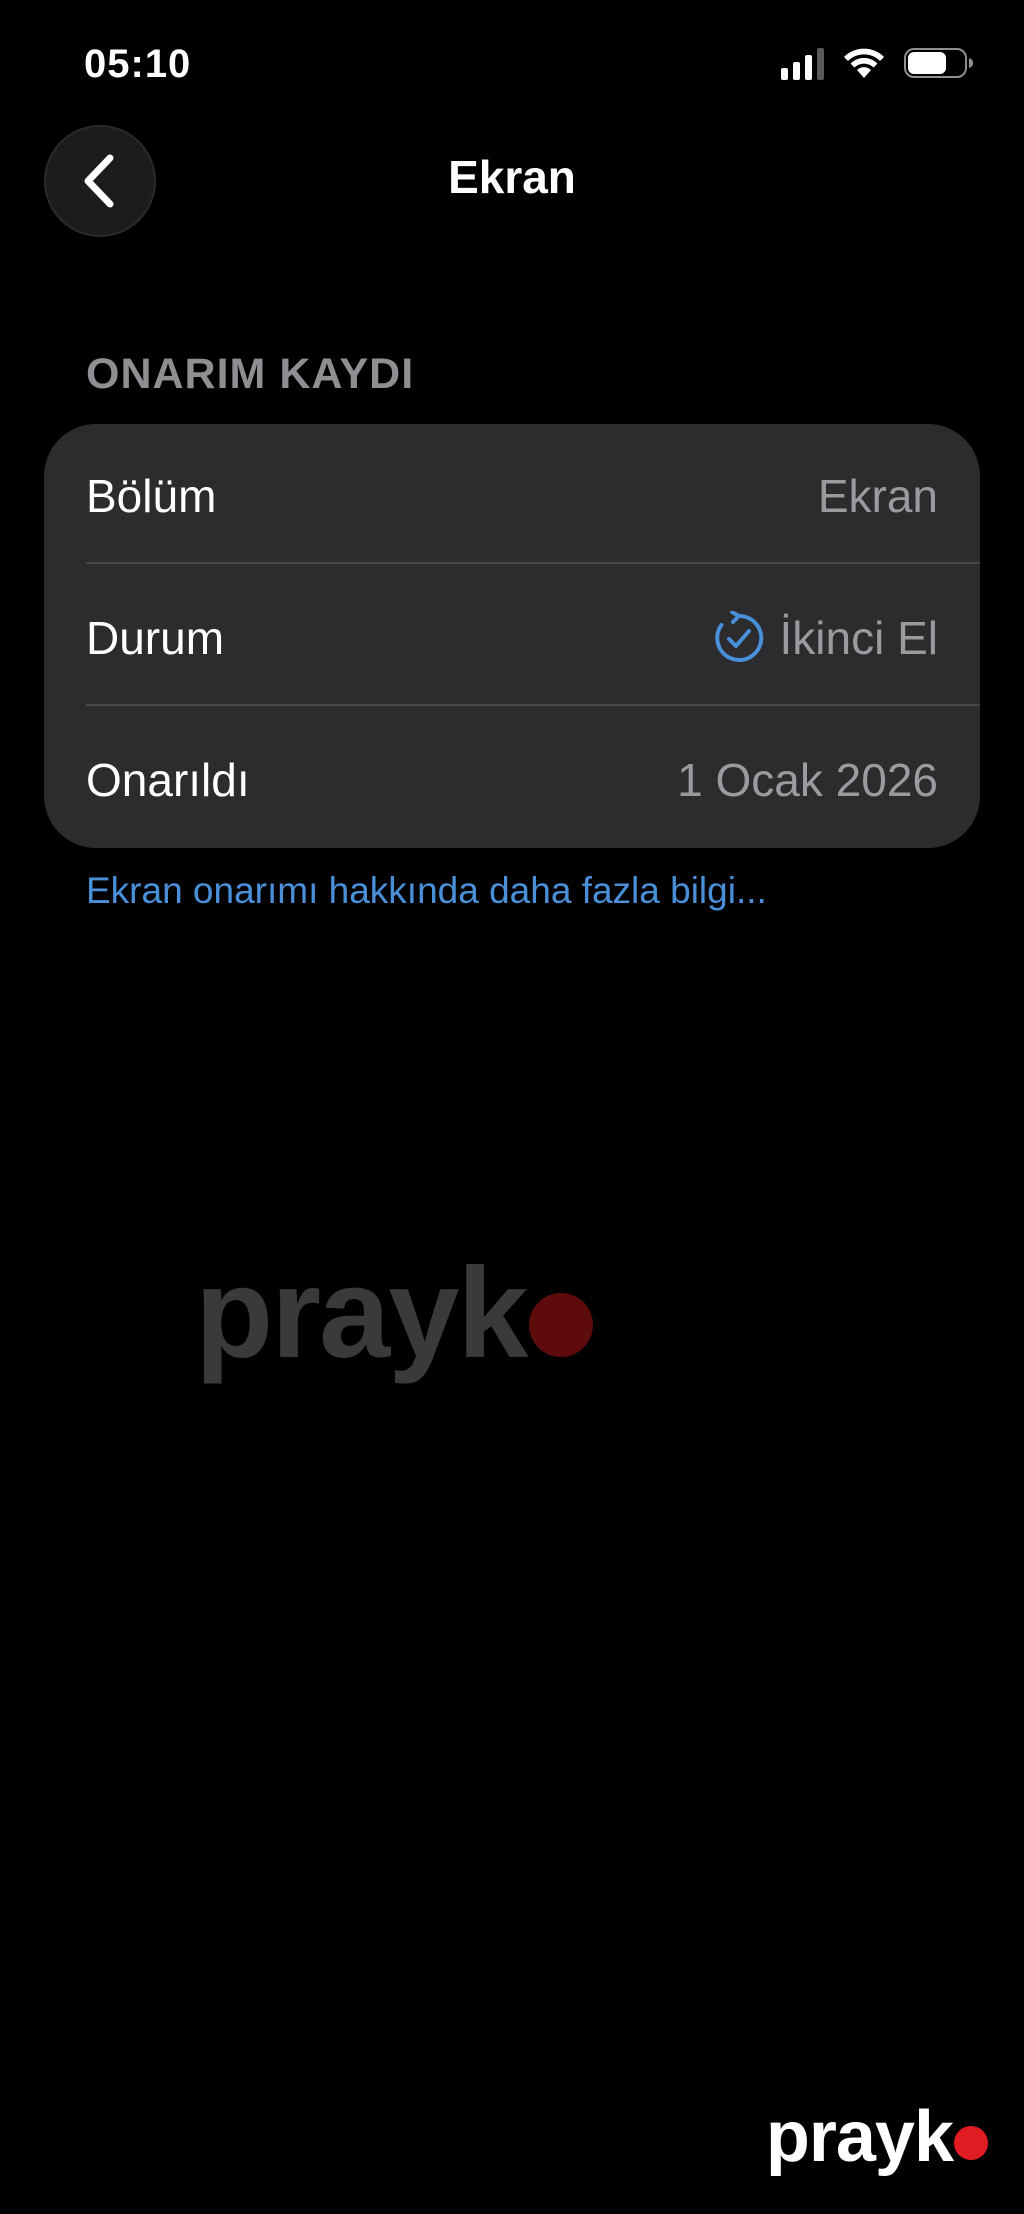  I want to click on watermark-logo: prayk, so click(394, 1313).